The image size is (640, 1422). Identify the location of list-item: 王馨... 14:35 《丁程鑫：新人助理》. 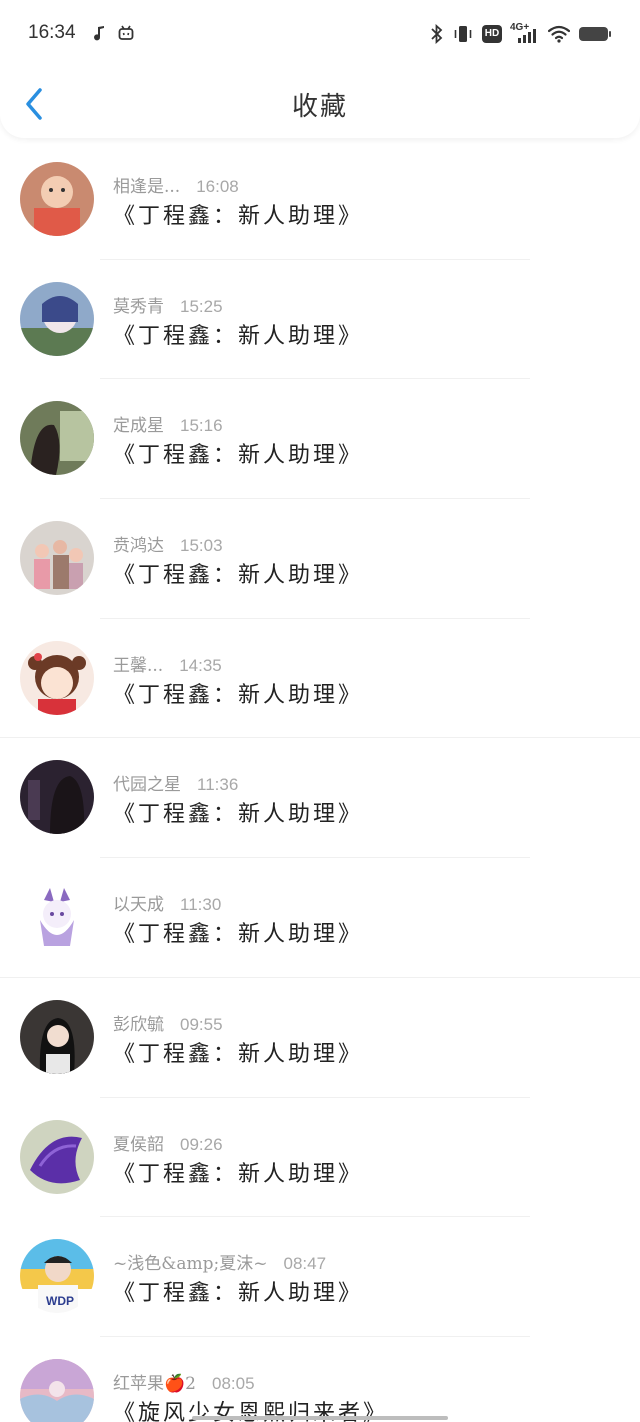
(320, 679).